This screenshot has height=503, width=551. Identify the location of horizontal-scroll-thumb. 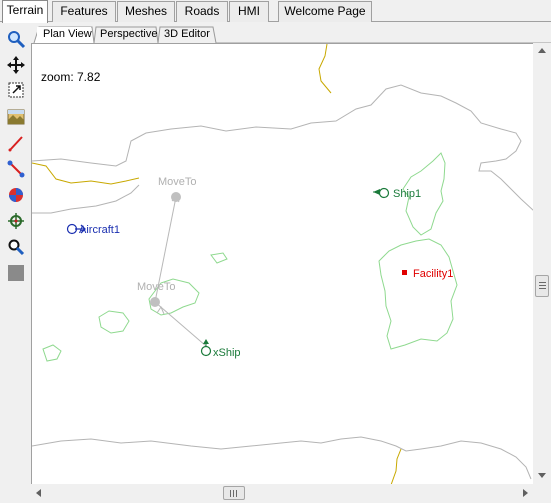
(234, 493).